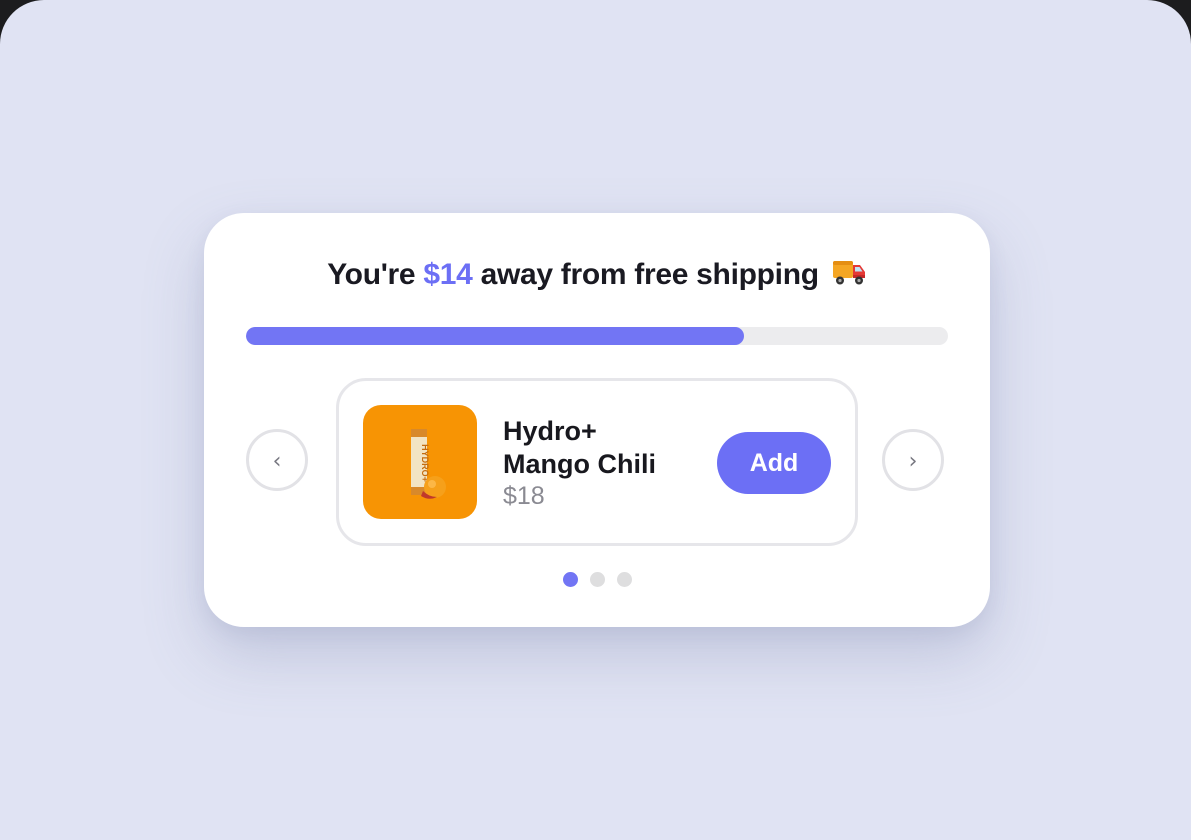 This screenshot has height=840, width=1191. I want to click on carousel-pagination, so click(597, 579).